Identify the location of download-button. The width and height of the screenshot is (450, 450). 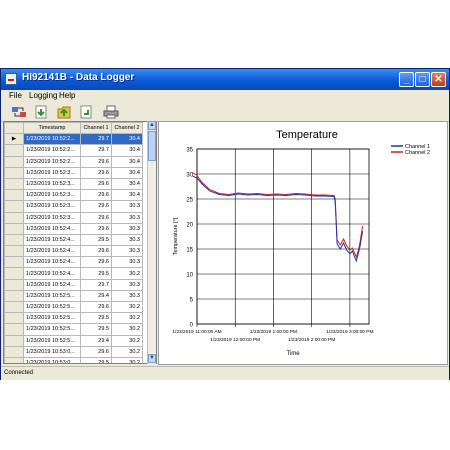
(42, 112).